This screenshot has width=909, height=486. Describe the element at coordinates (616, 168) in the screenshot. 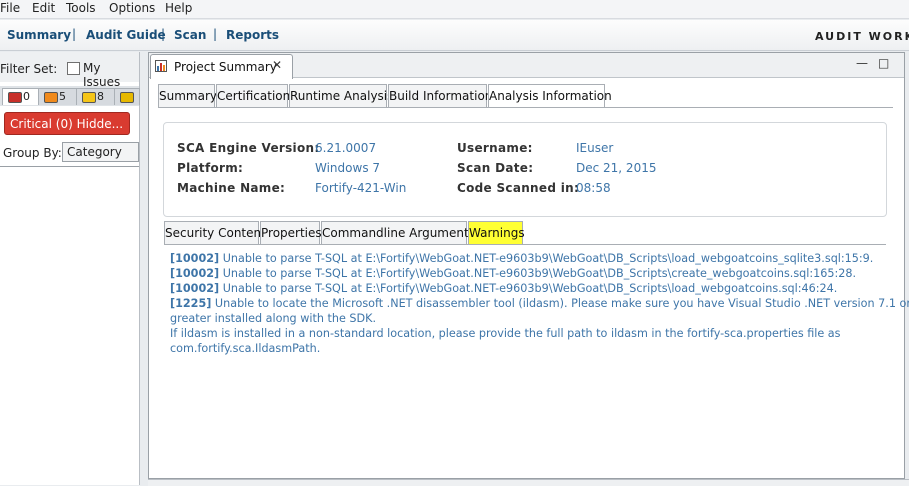

I see `scan-date-value: Dec 21, 2015` at that location.